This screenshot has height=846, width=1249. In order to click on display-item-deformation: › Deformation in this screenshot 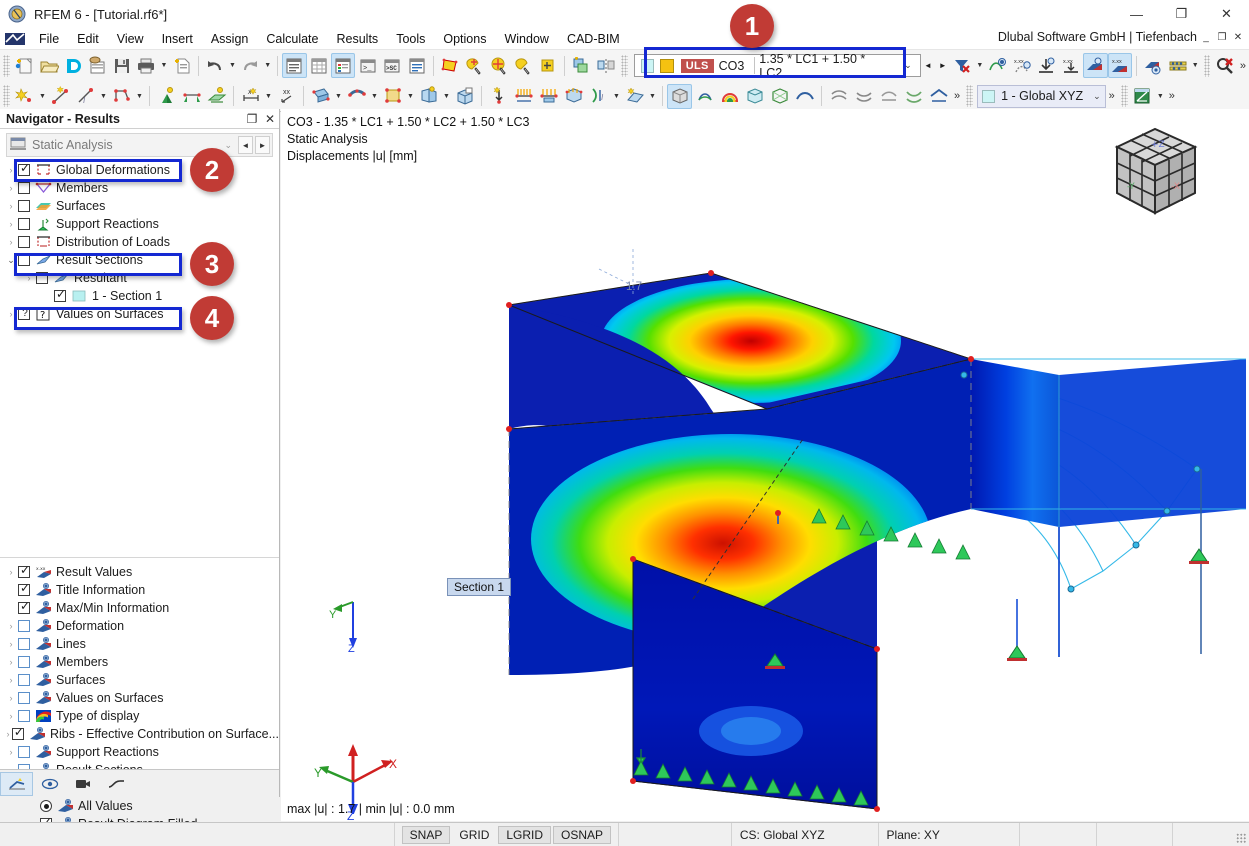, I will do `click(139, 626)`.